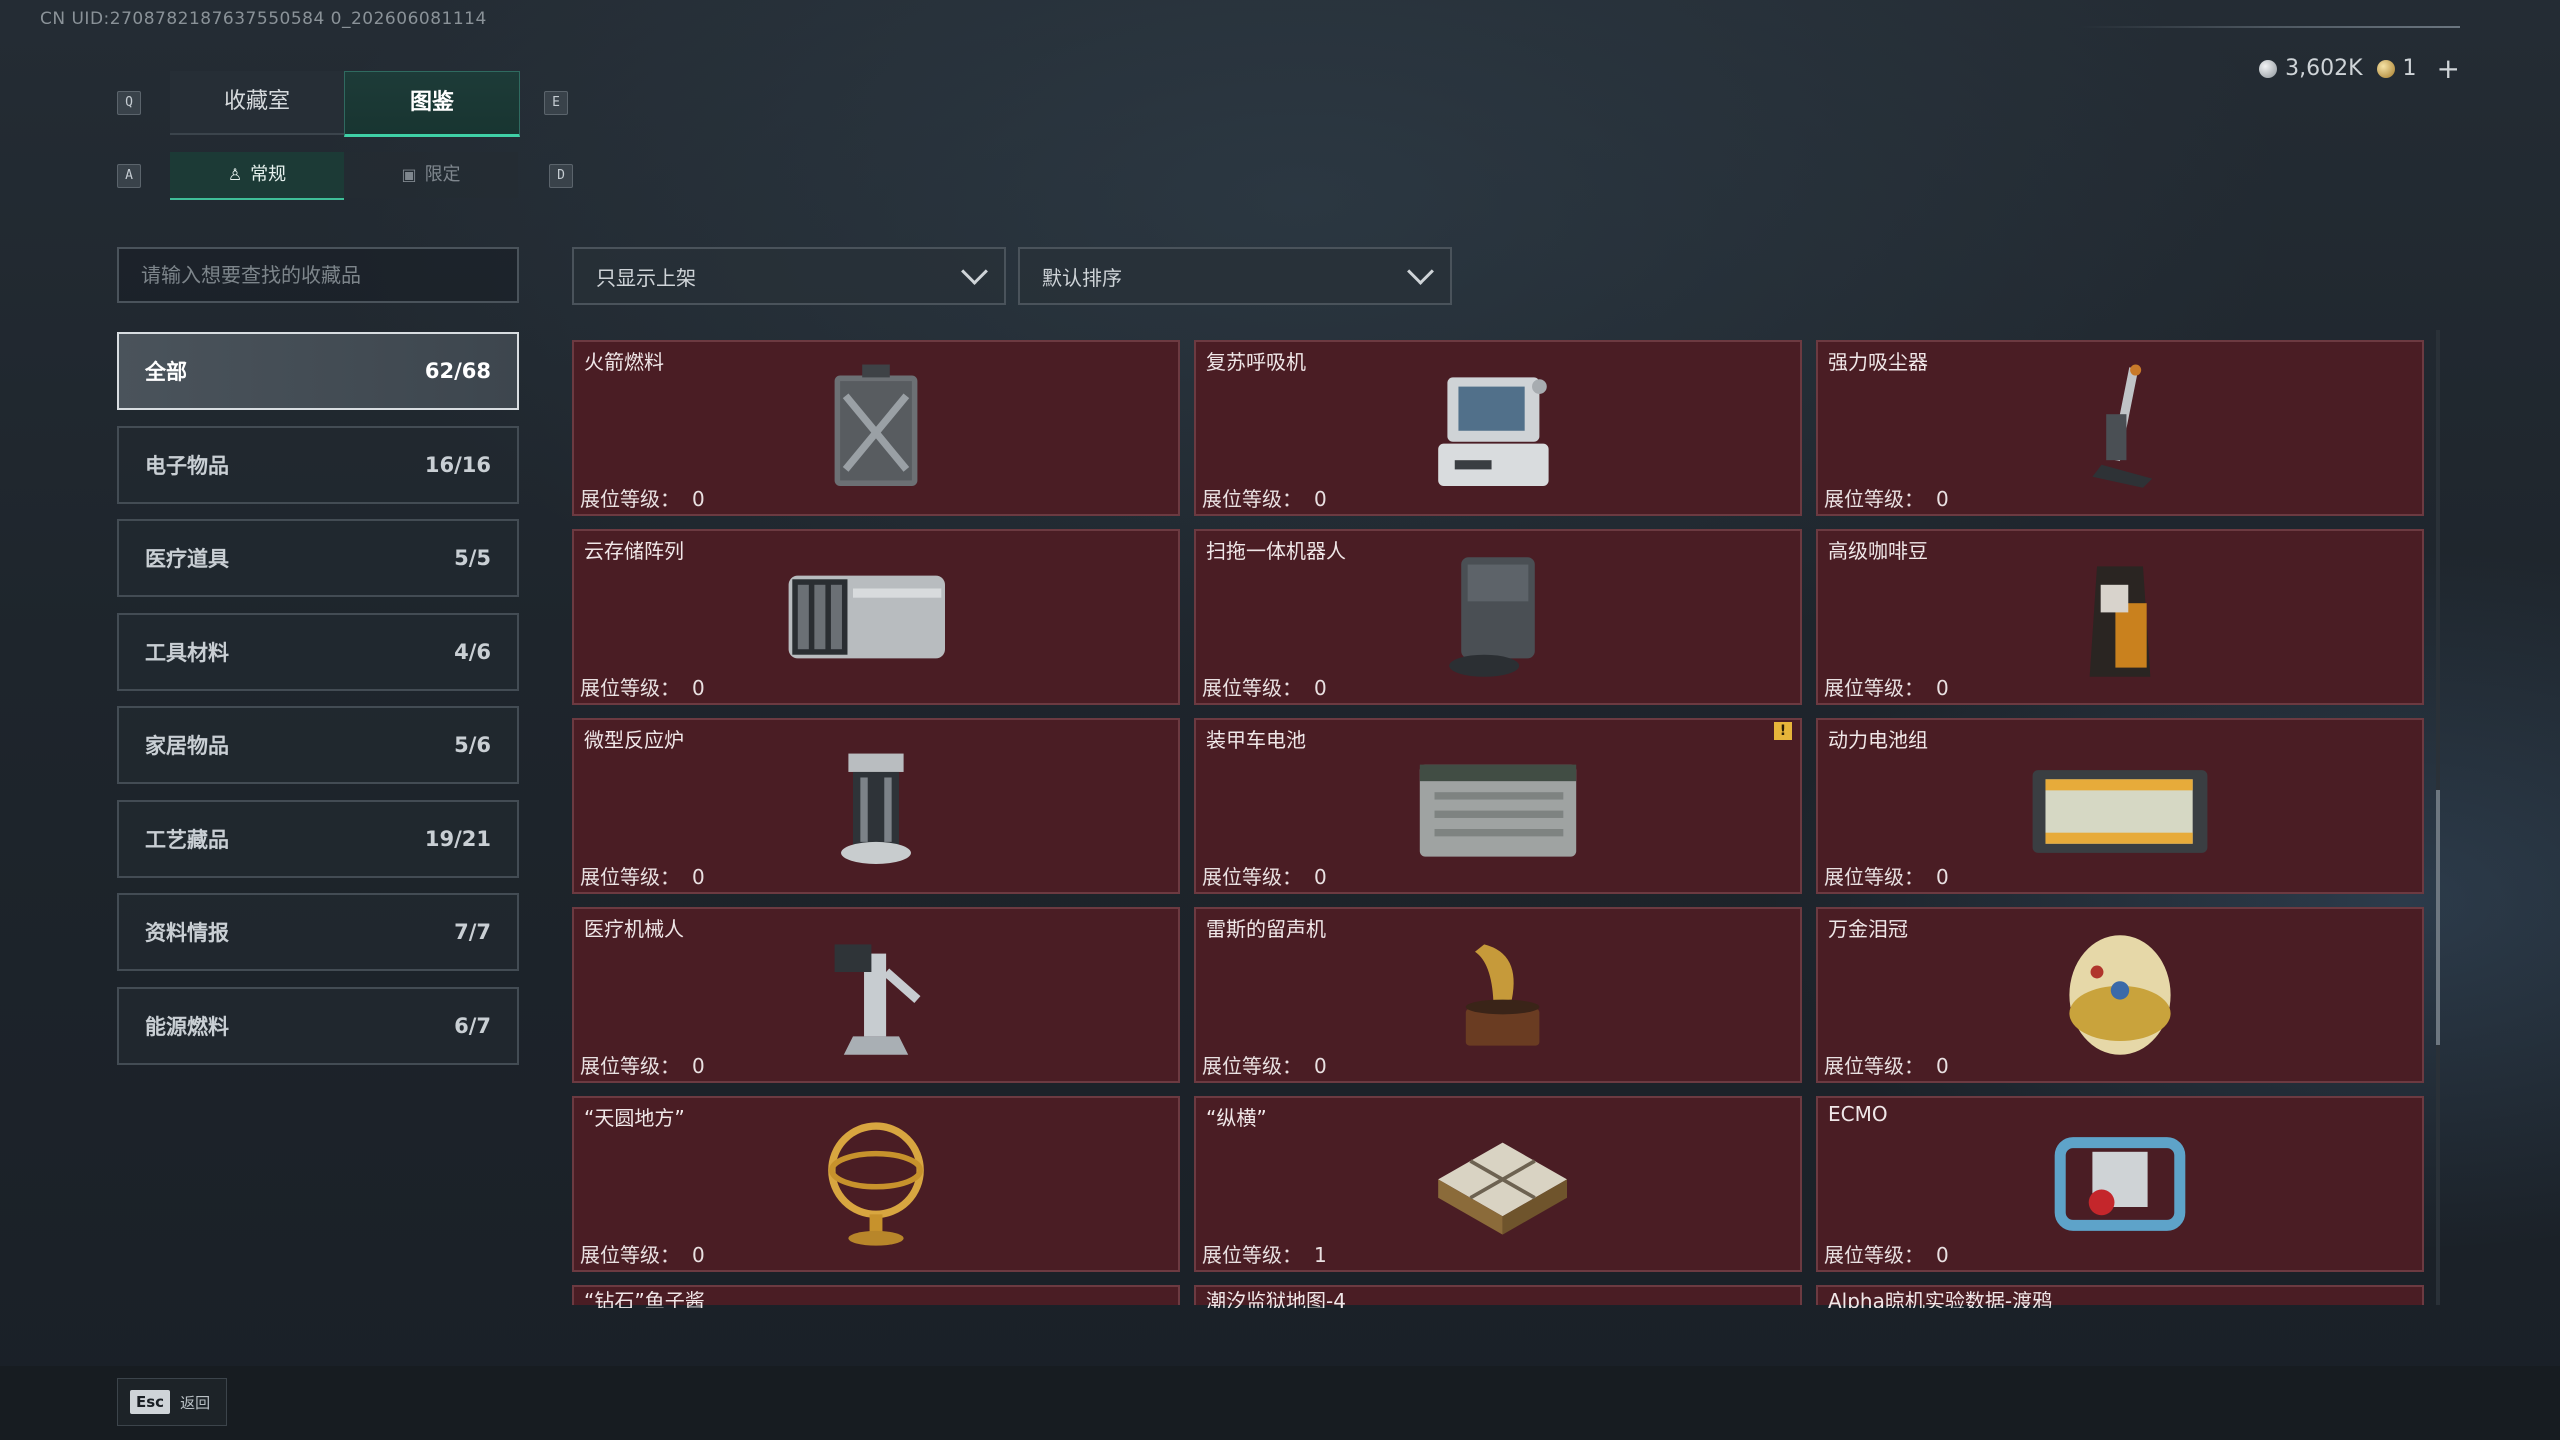 This screenshot has width=2560, height=1440. What do you see at coordinates (2385, 69) in the screenshot?
I see `gold-coin-icon` at bounding box center [2385, 69].